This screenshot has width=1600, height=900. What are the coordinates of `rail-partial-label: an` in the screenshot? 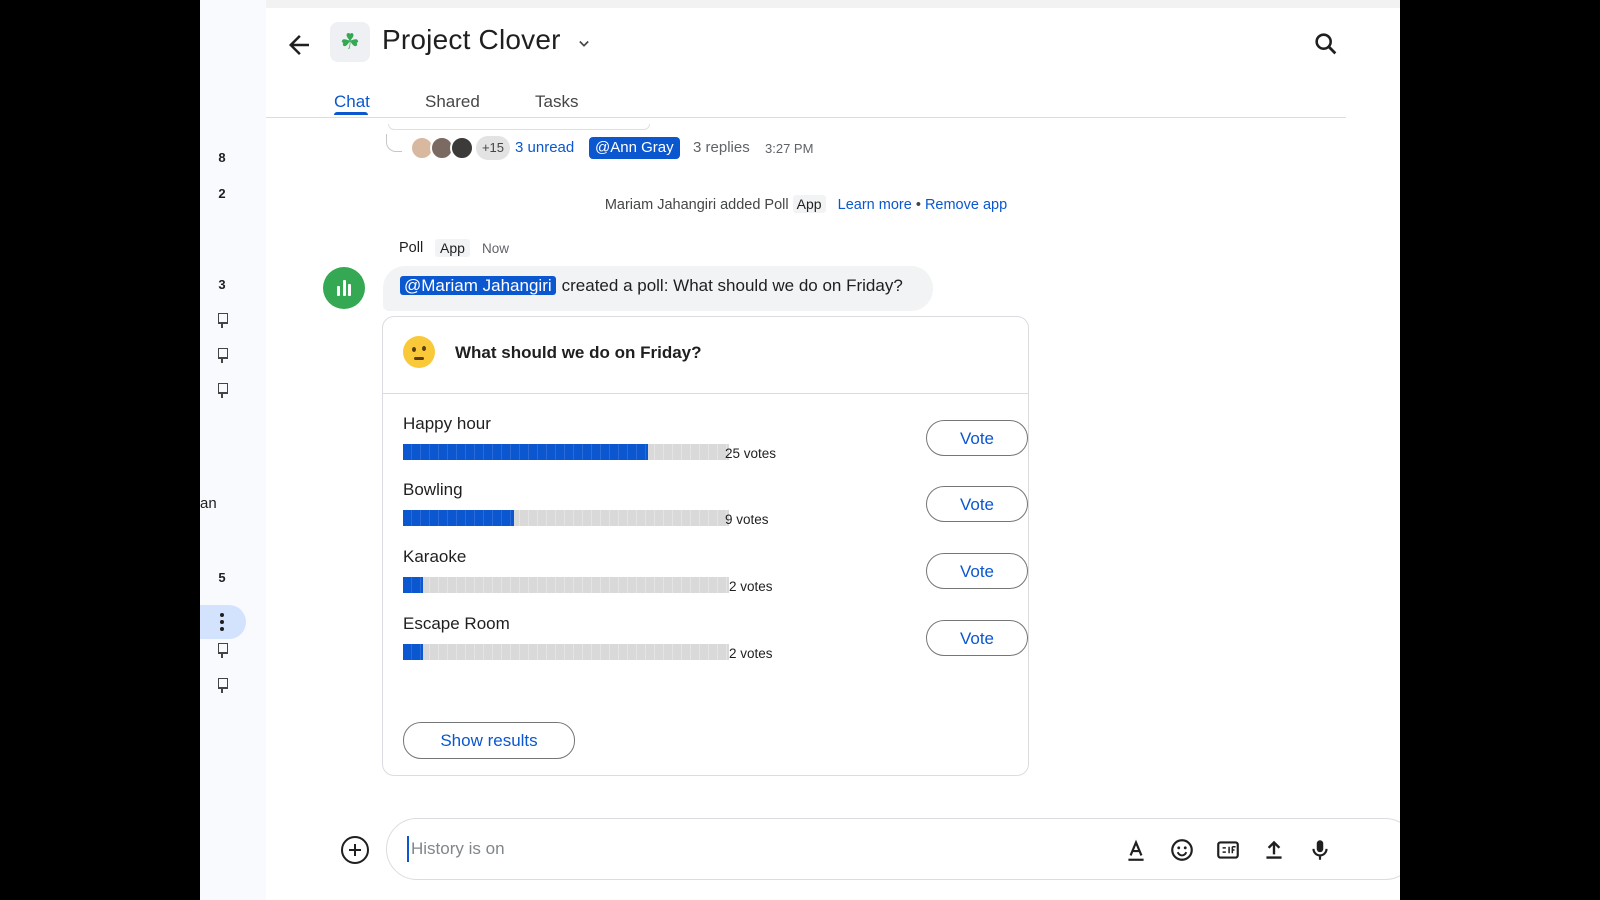 It's located at (208, 503).